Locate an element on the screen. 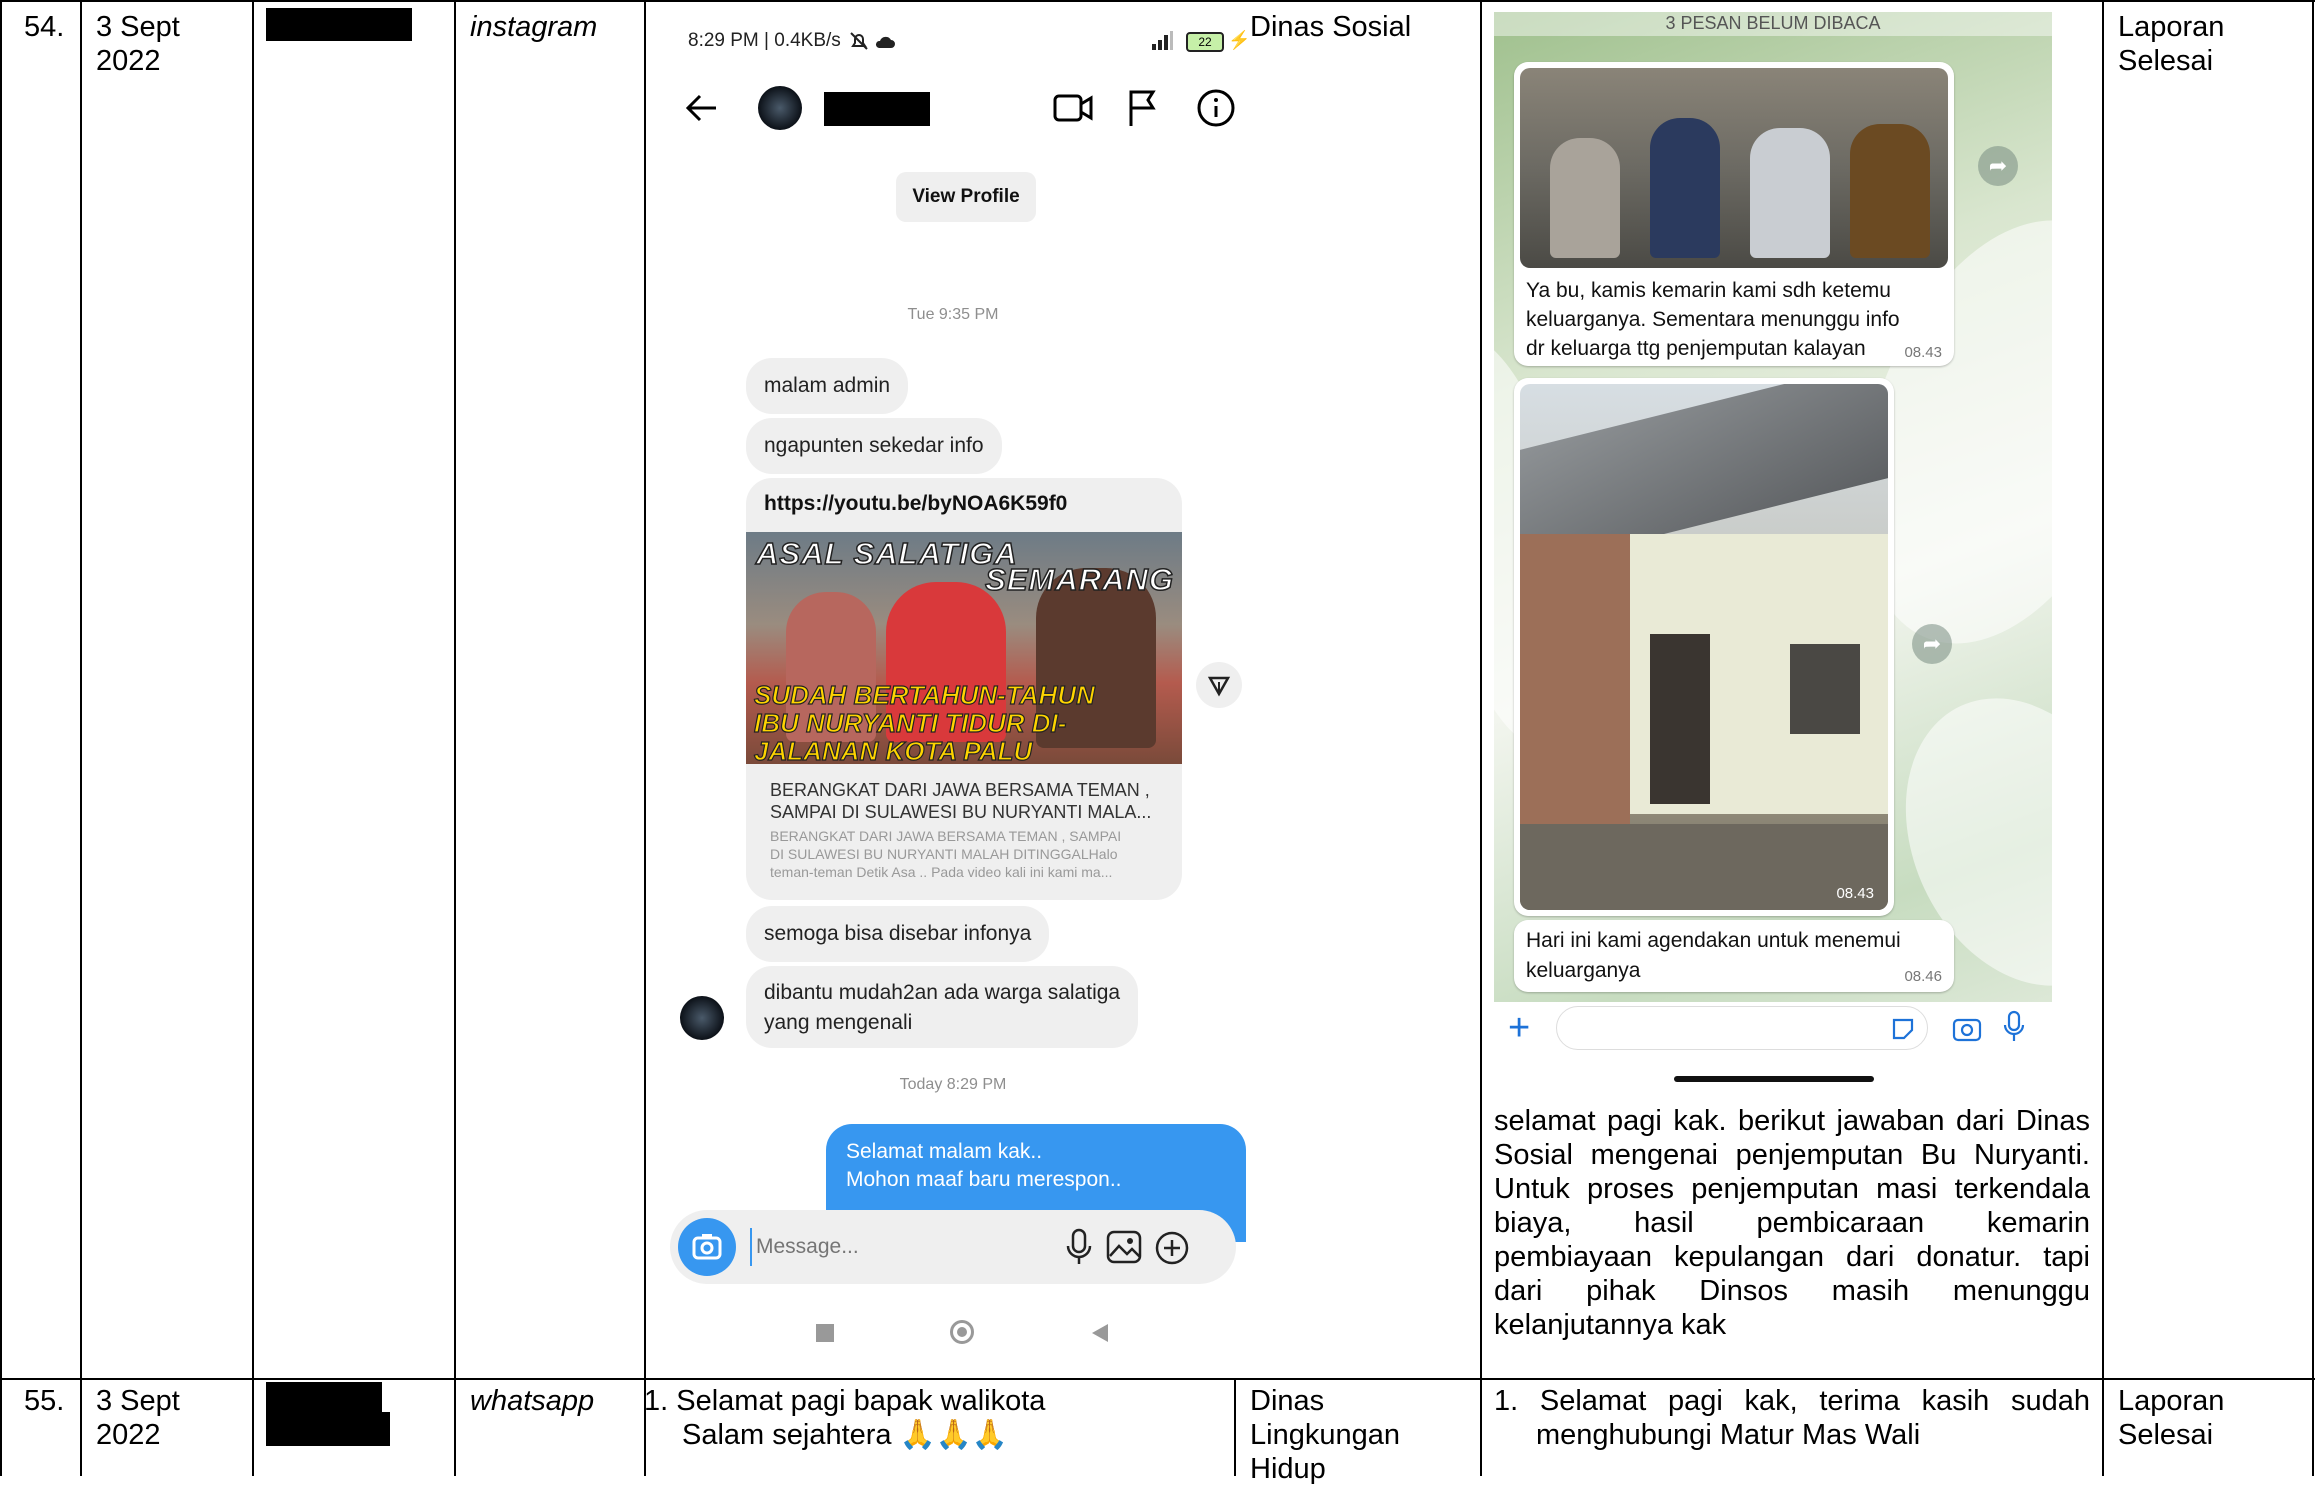 Image resolution: width=2315 pixels, height=1486 pixels. nav-recents-icon is located at coordinates (825, 1333).